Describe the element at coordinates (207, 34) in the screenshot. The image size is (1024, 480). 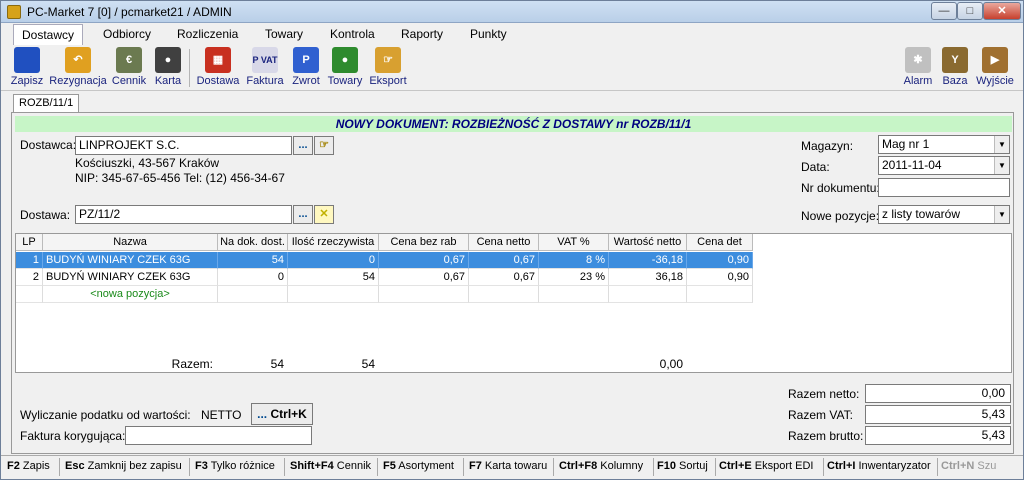
I see `menu-rozliczenia: Rozliczenia` at that location.